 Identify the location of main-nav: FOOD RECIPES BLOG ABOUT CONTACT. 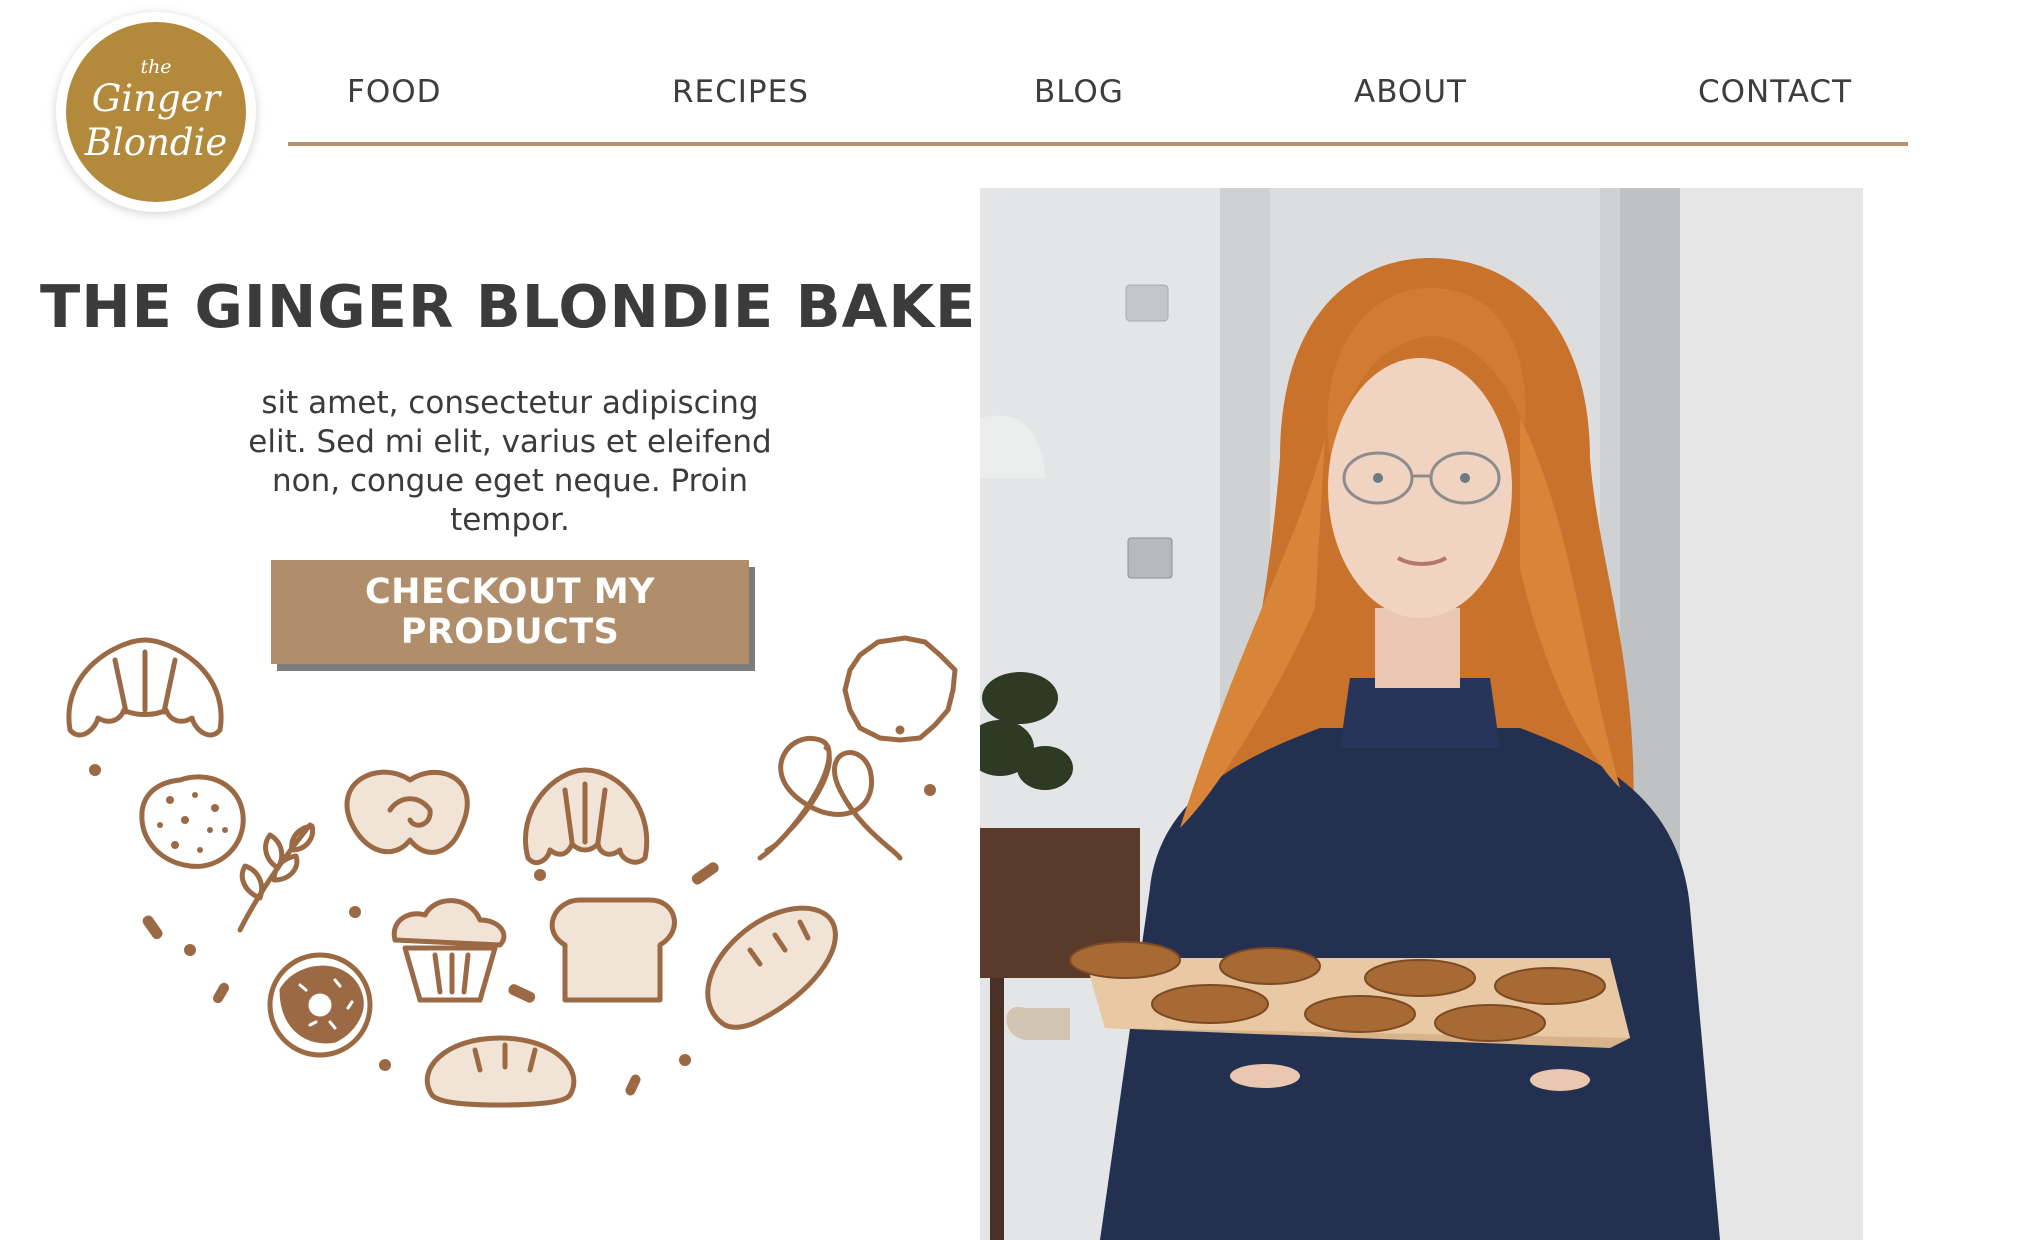
(1098, 96).